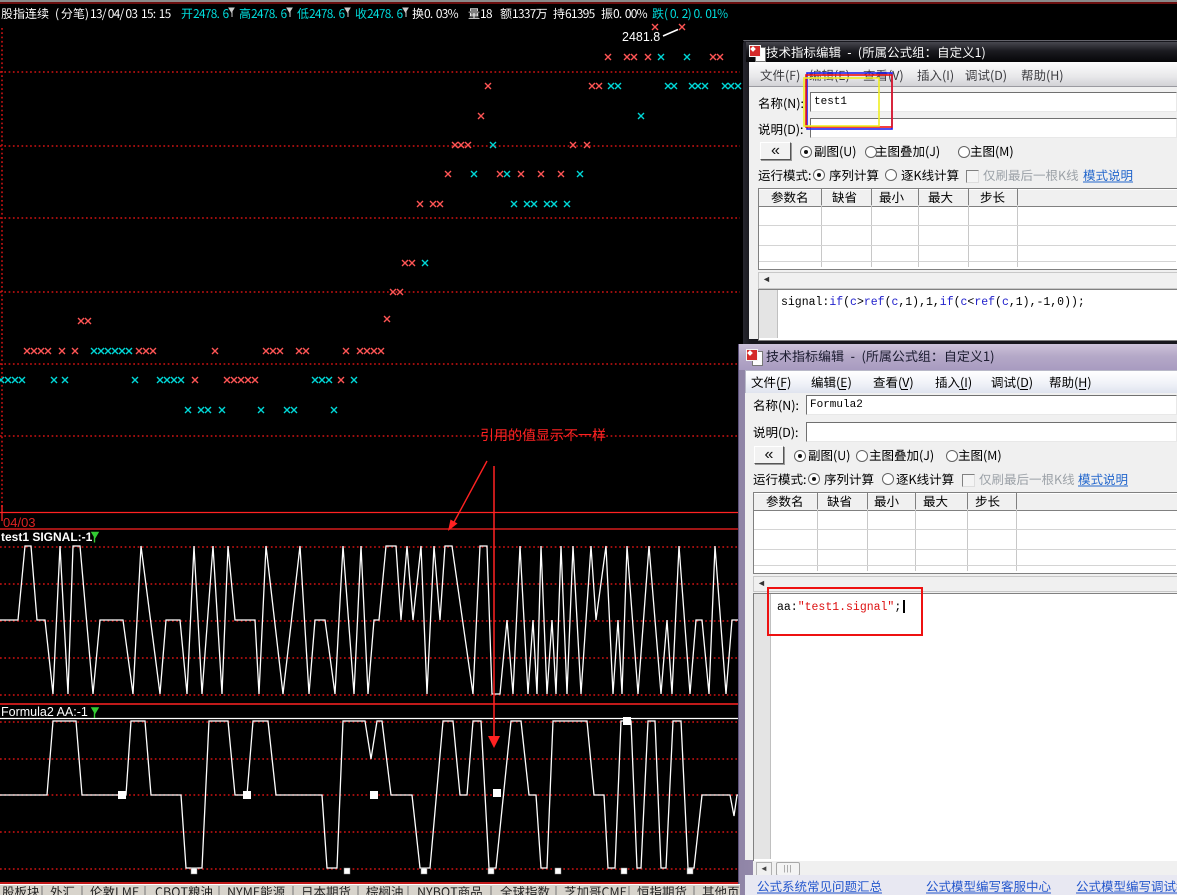 This screenshot has width=1177, height=895. I want to click on svg-text: 2481.8, so click(641, 37).